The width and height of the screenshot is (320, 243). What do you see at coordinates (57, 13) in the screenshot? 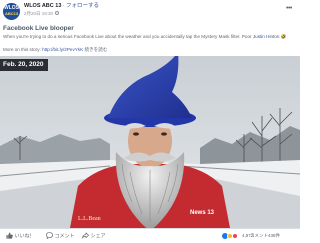
I see `globe-icon` at bounding box center [57, 13].